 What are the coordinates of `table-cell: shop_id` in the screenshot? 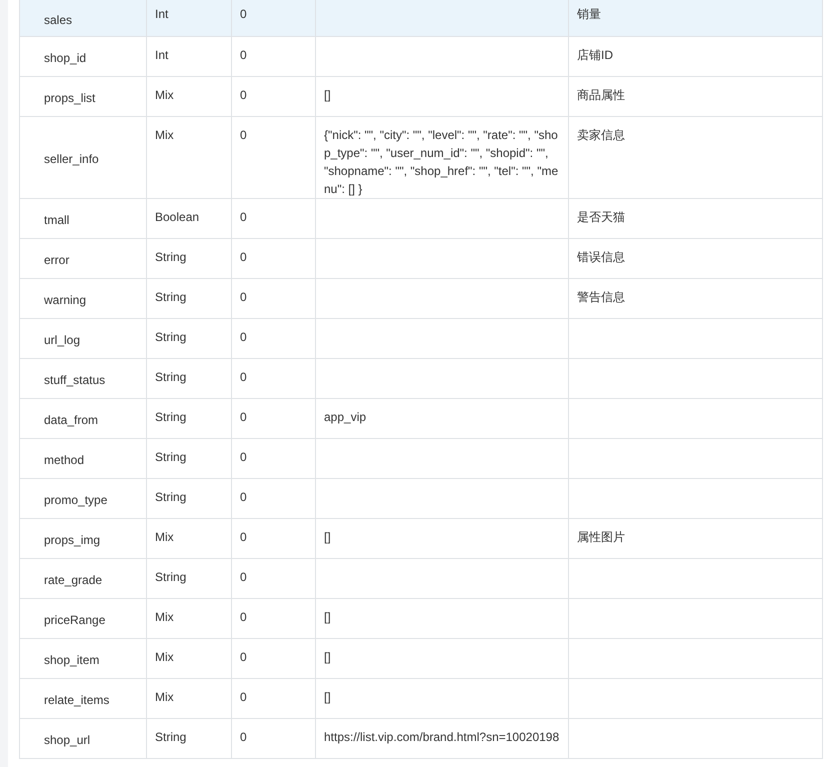 It's located at (65, 58).